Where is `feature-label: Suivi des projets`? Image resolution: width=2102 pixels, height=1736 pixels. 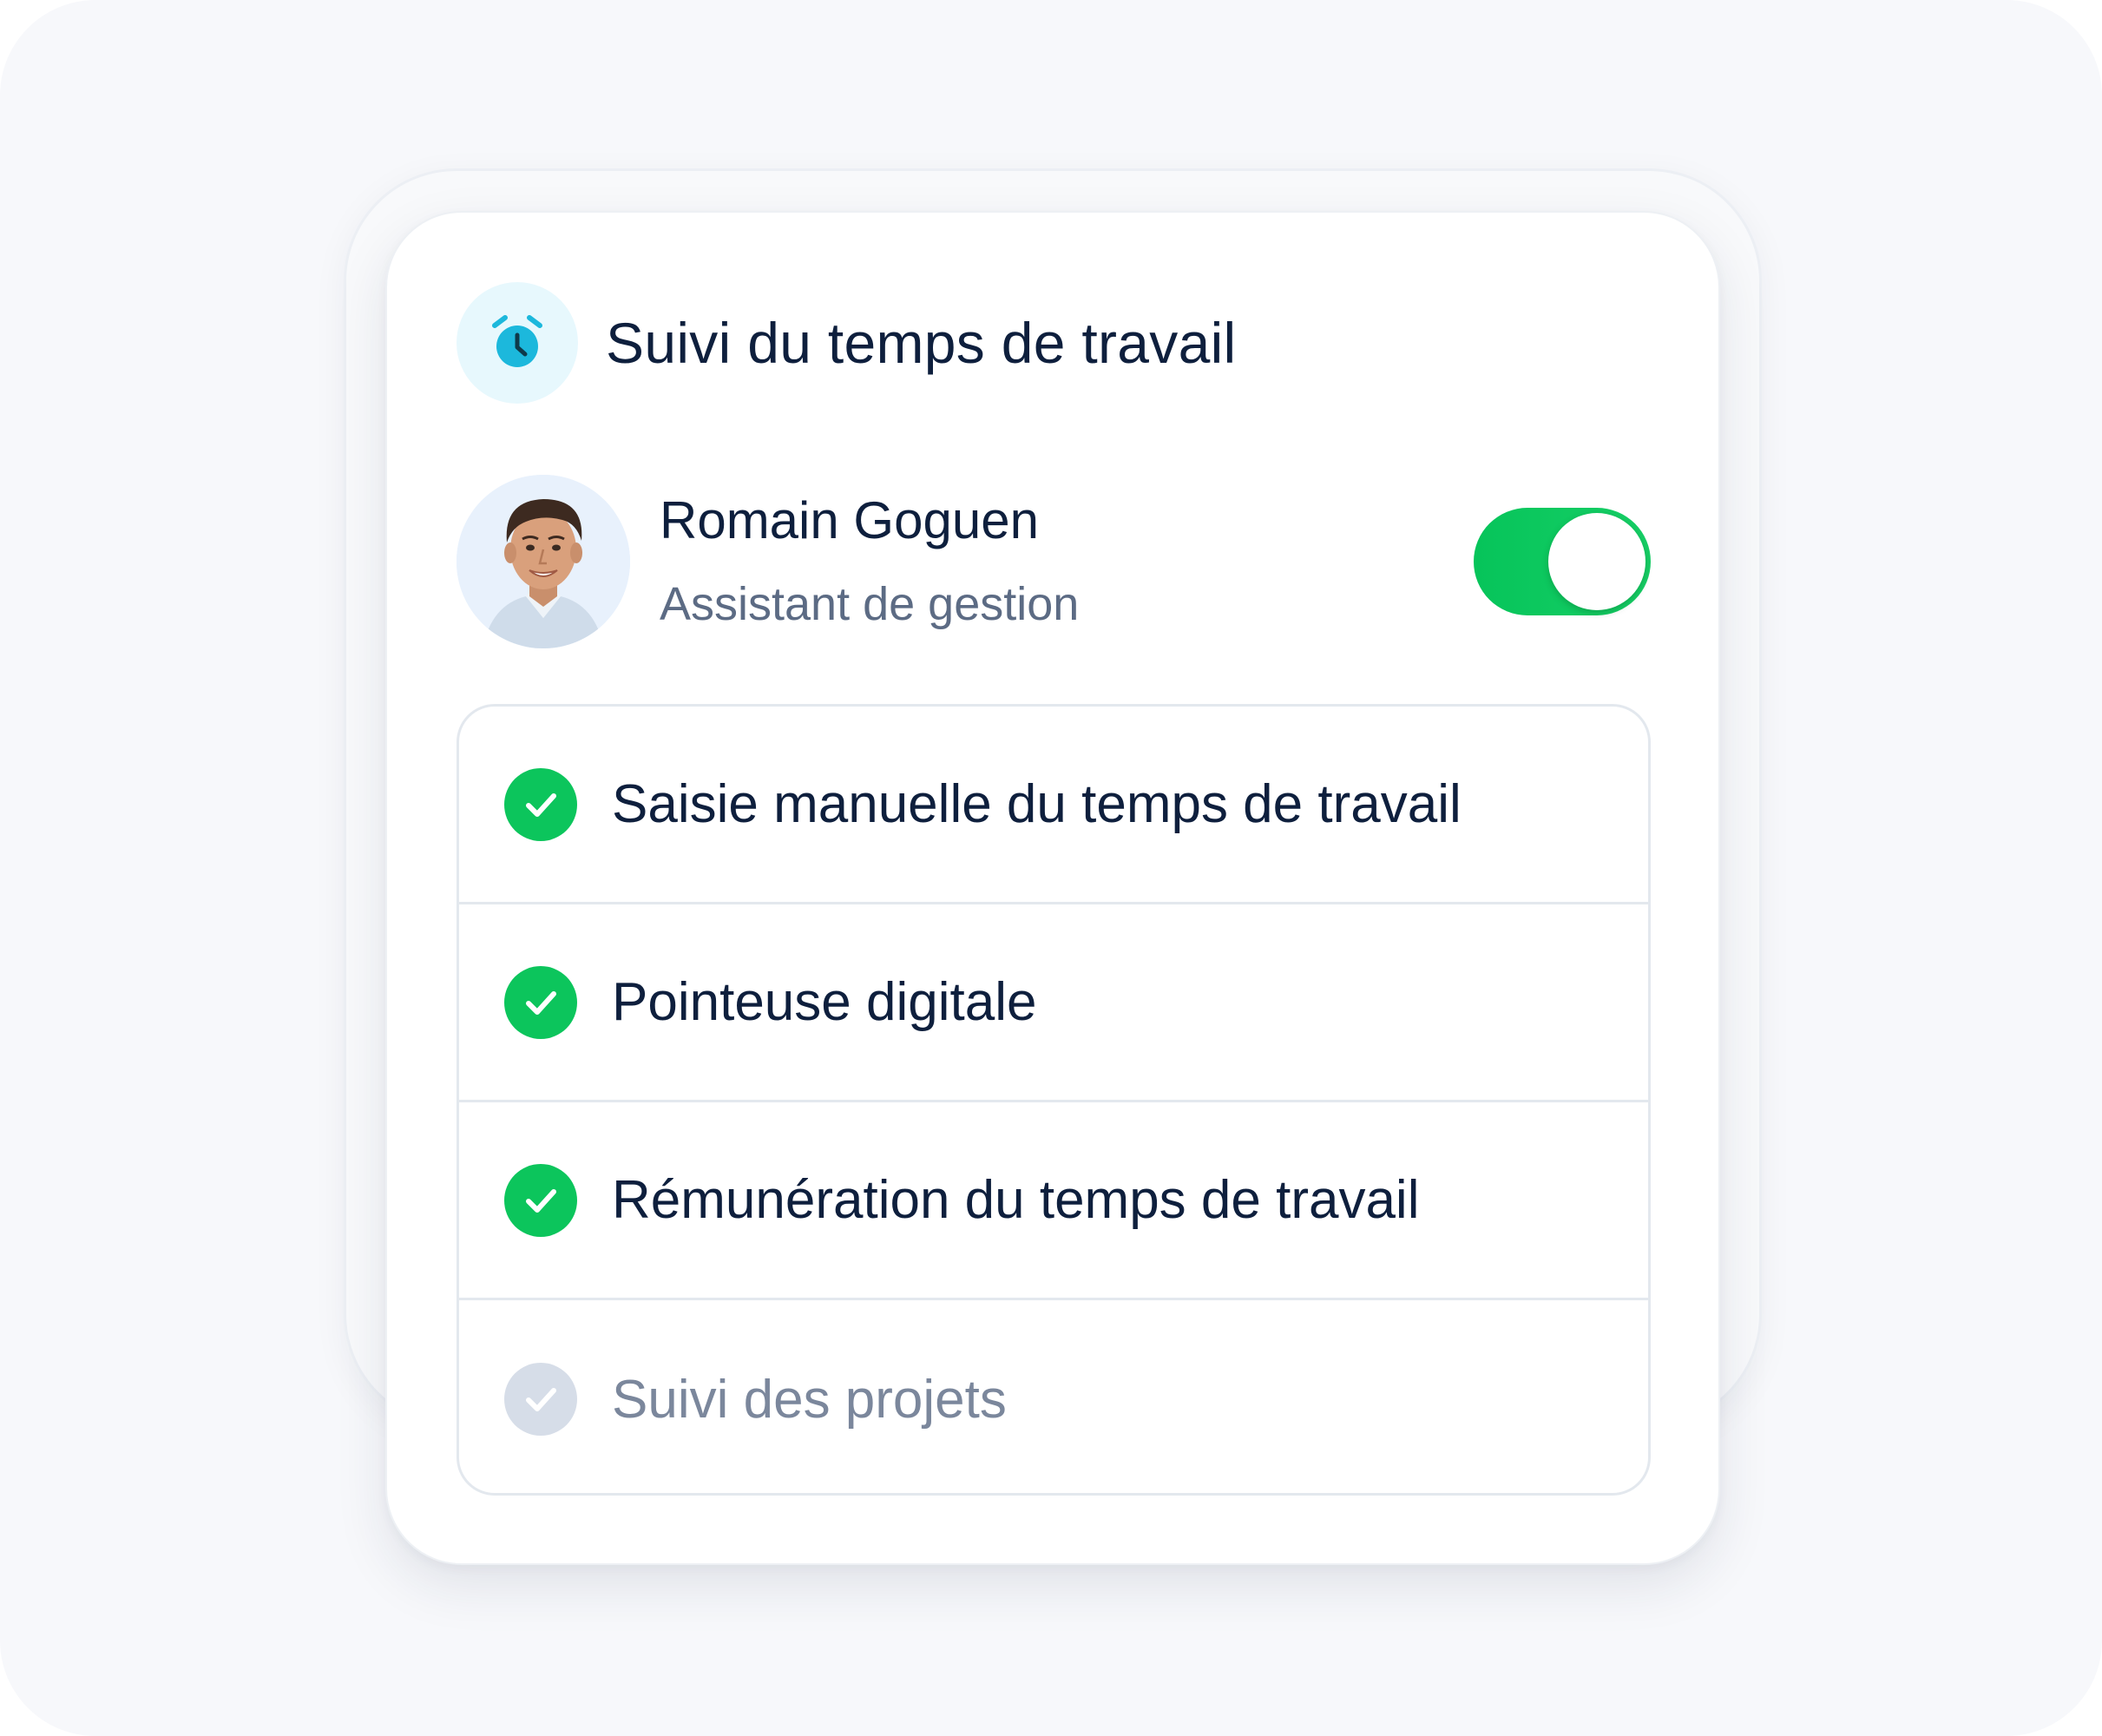
feature-label: Suivi des projets is located at coordinates (809, 1399).